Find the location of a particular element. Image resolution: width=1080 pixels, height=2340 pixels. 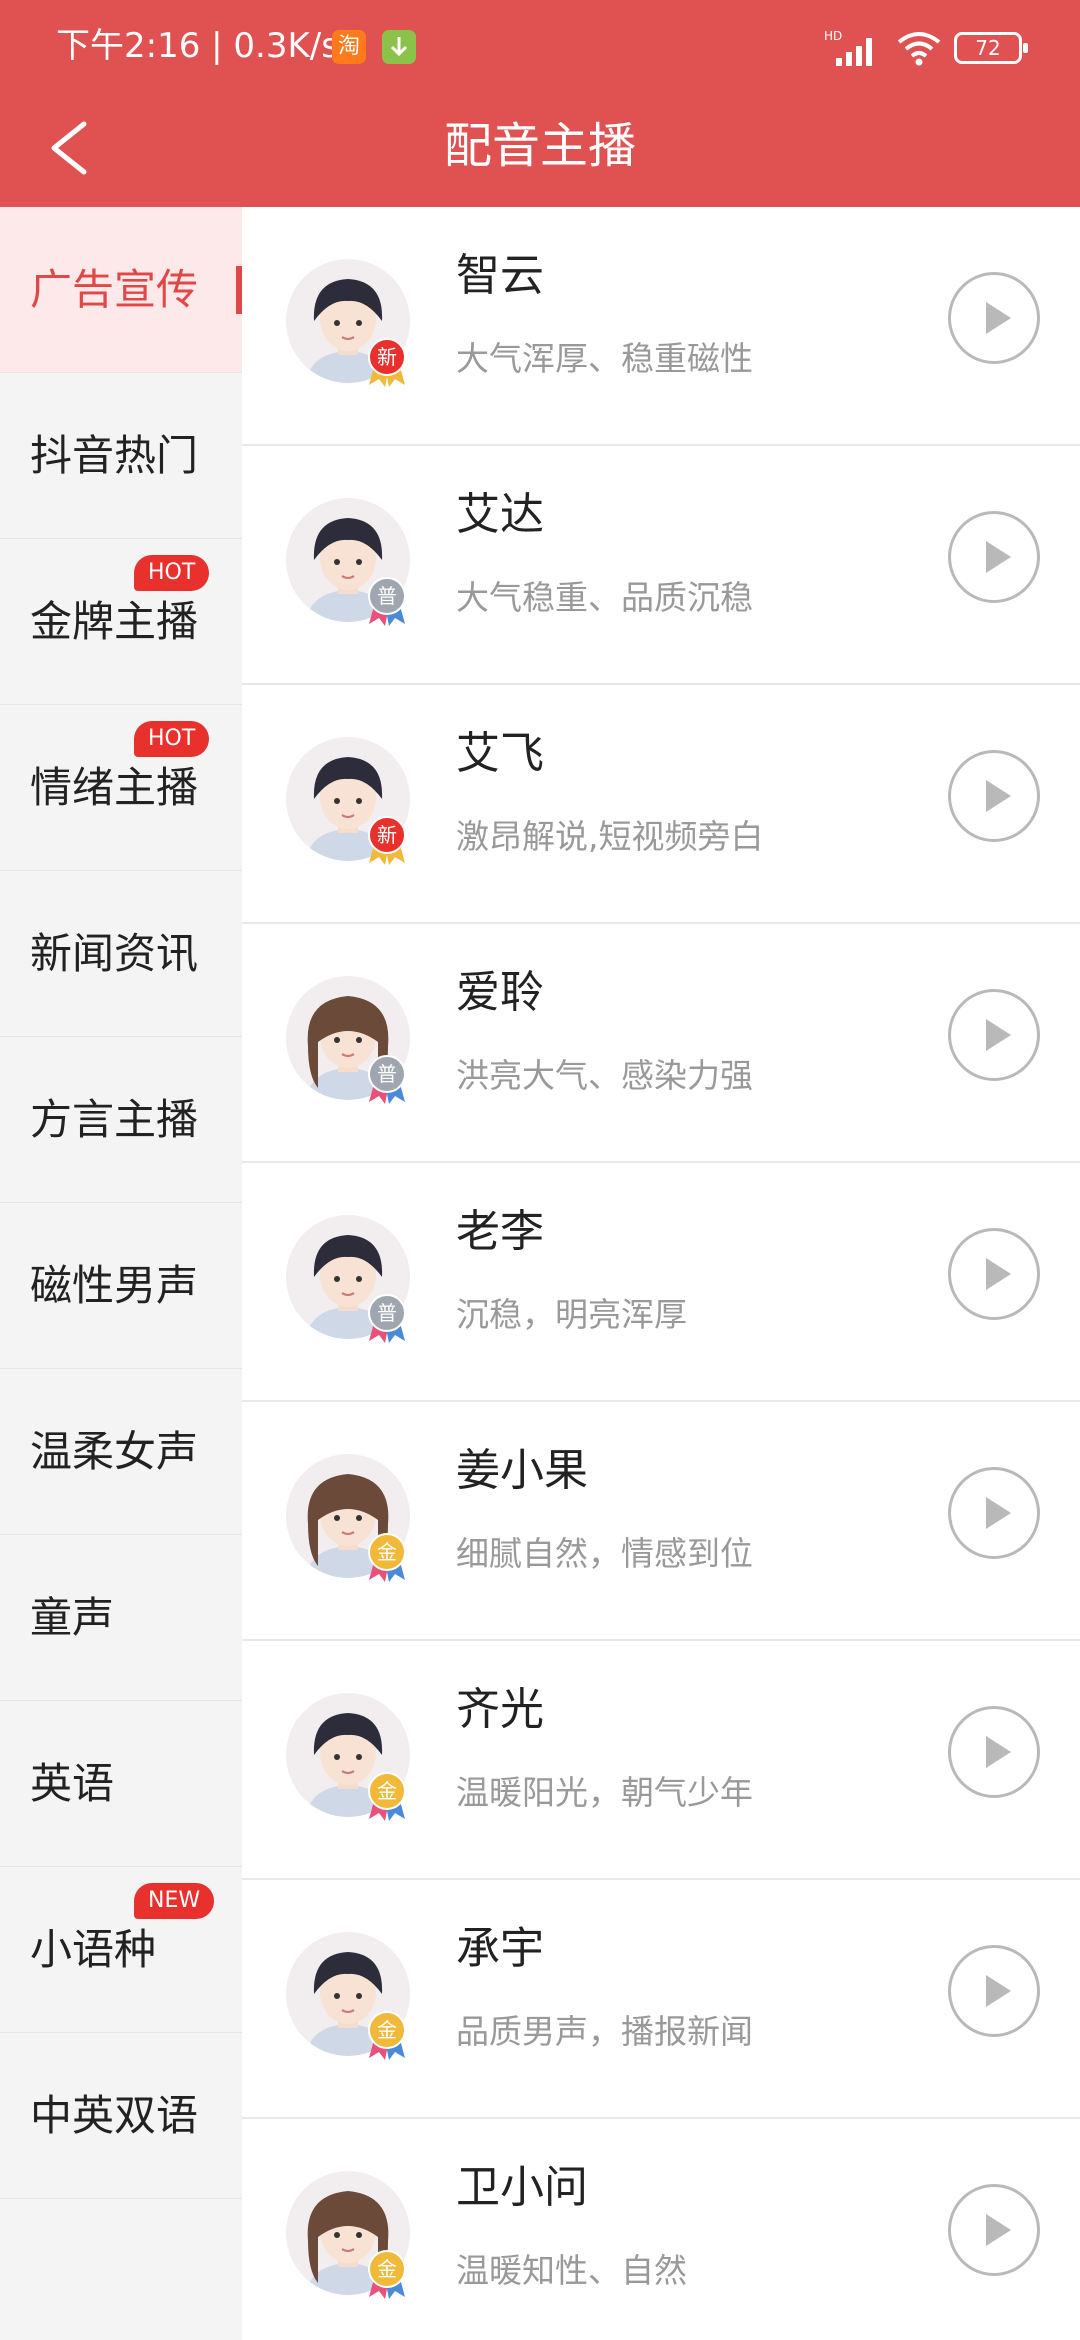

sidebar-item: 金牌主播 HOT is located at coordinates (121, 622).